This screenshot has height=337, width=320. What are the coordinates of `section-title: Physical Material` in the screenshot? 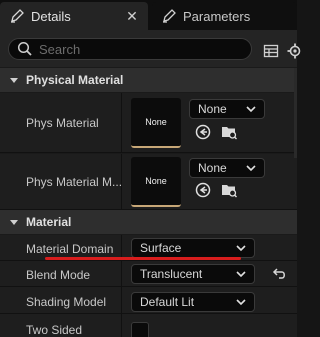 It's located at (75, 80).